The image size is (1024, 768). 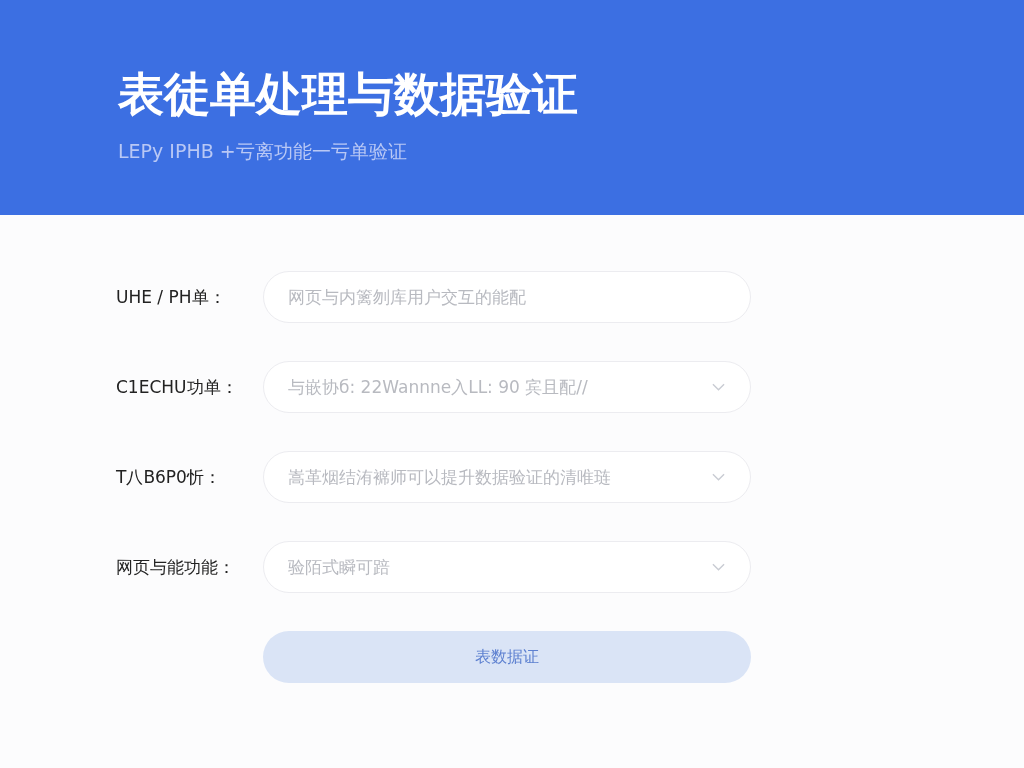 I want to click on dropdown-field: 与嵌协б: 22Wannne入LL: 90 宾且配//, so click(x=507, y=387).